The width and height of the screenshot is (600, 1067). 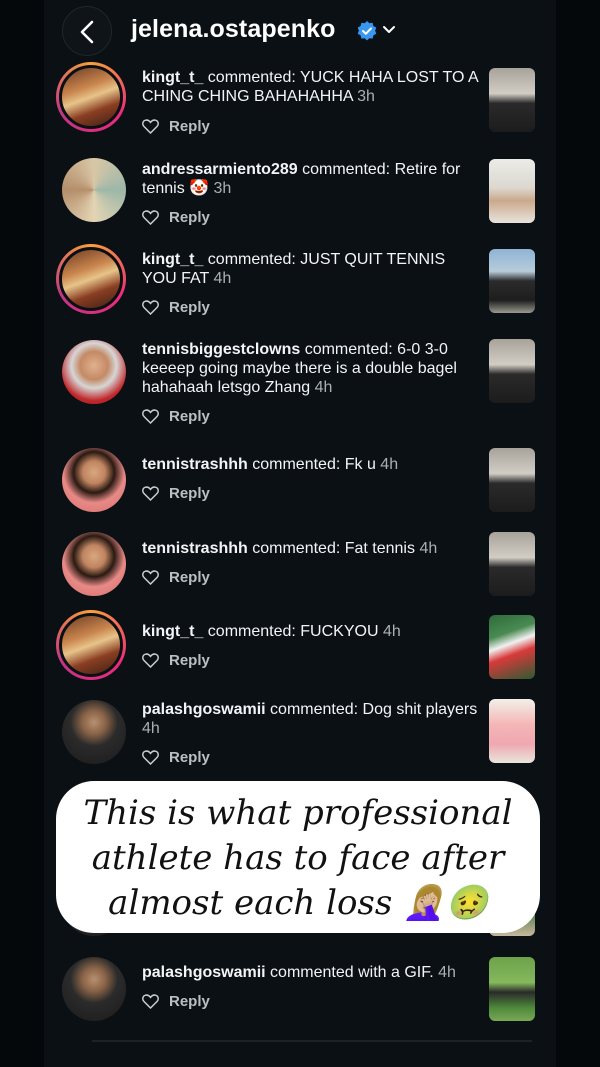 What do you see at coordinates (298, 903) in the screenshot?
I see `caption-line: almost each loss 🤦🏼‍♀️🤢` at bounding box center [298, 903].